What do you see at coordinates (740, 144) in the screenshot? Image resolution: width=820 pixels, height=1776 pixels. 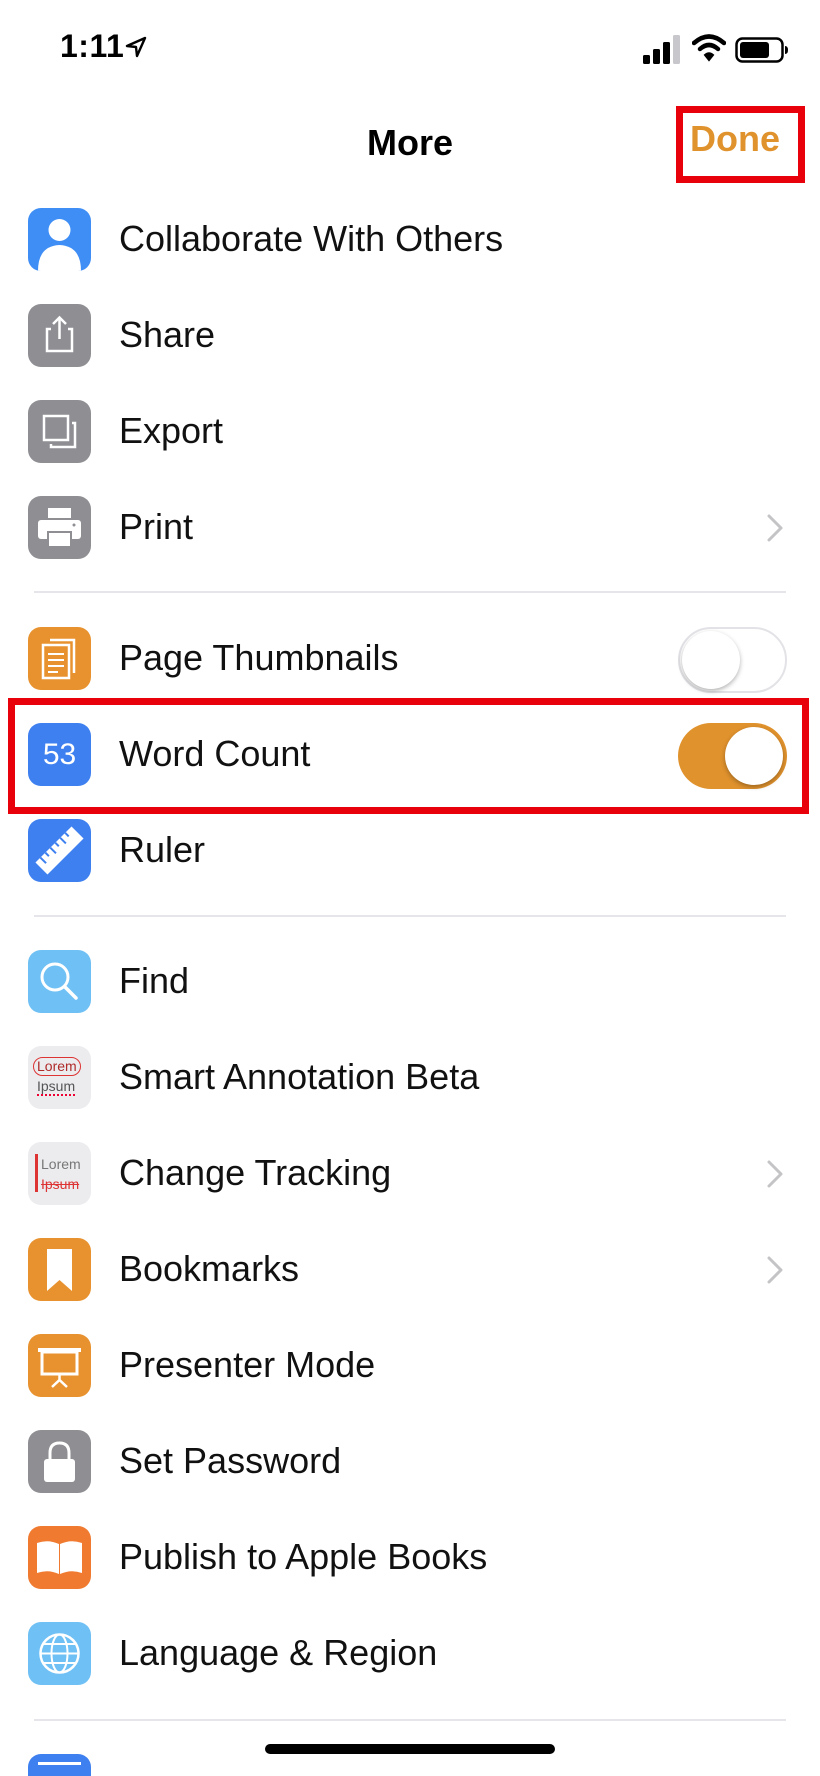 I see `done-highlight-box` at bounding box center [740, 144].